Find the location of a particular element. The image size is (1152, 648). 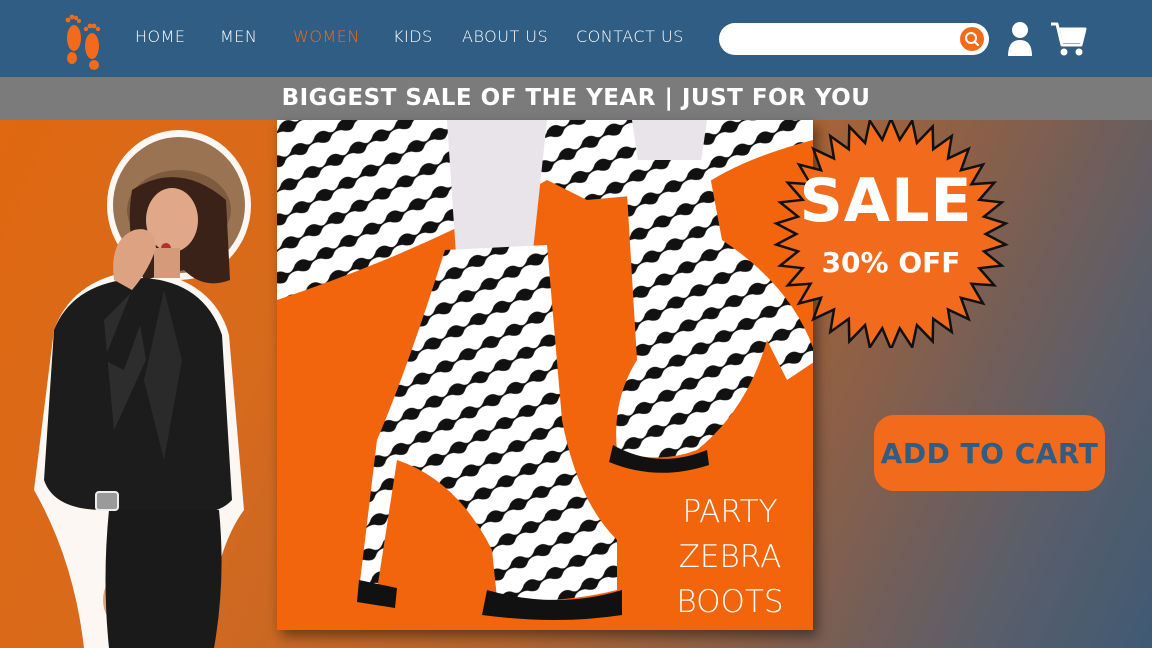

search-input is located at coordinates (854, 39).